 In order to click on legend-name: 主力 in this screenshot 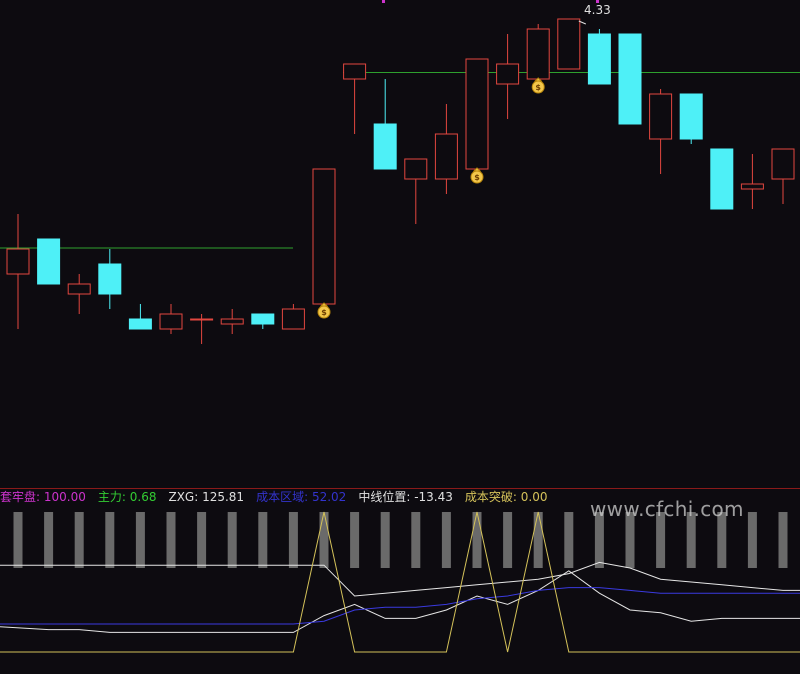, I will do `click(109, 497)`.